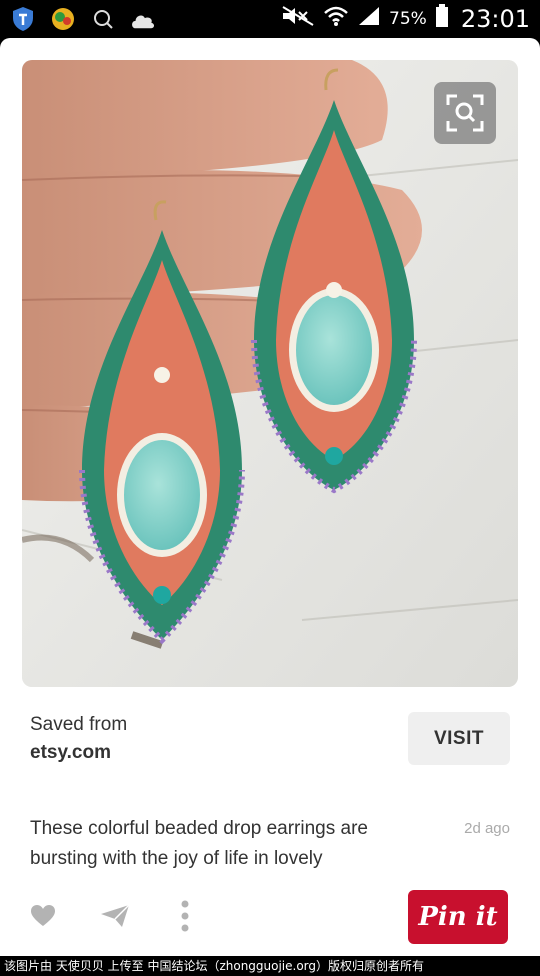 Image resolution: width=540 pixels, height=976 pixels. I want to click on battery-icon, so click(442, 18).